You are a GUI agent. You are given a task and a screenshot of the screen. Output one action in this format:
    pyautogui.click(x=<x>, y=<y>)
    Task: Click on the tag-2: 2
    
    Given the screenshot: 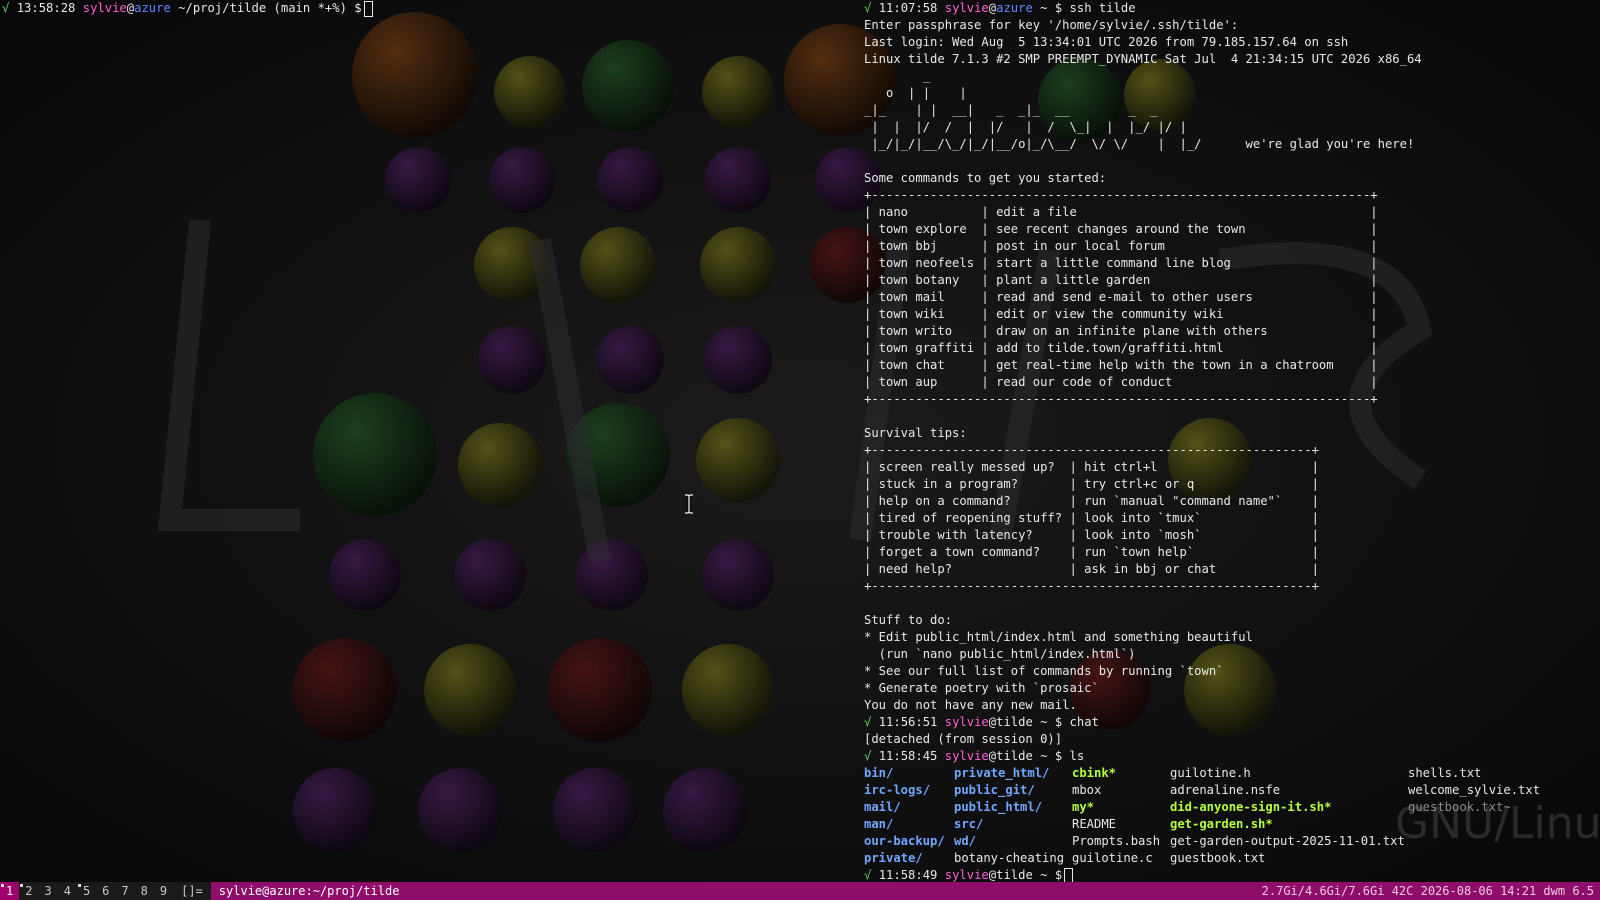 What is the action you would take?
    pyautogui.click(x=28, y=891)
    